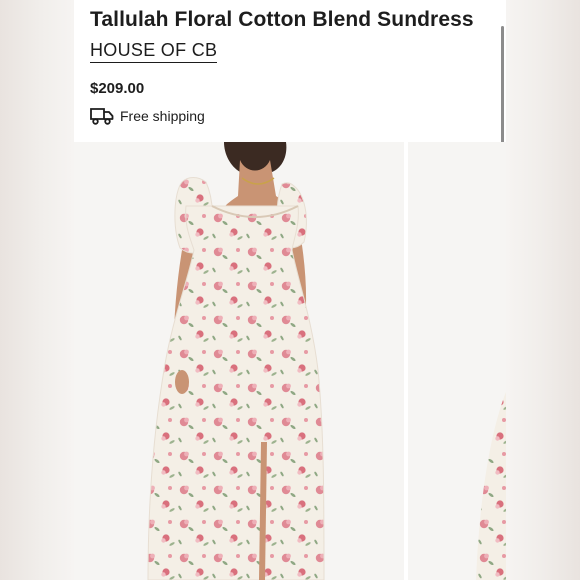  Describe the element at coordinates (543, 290) in the screenshot. I see `blurred-backdrop-right` at that location.